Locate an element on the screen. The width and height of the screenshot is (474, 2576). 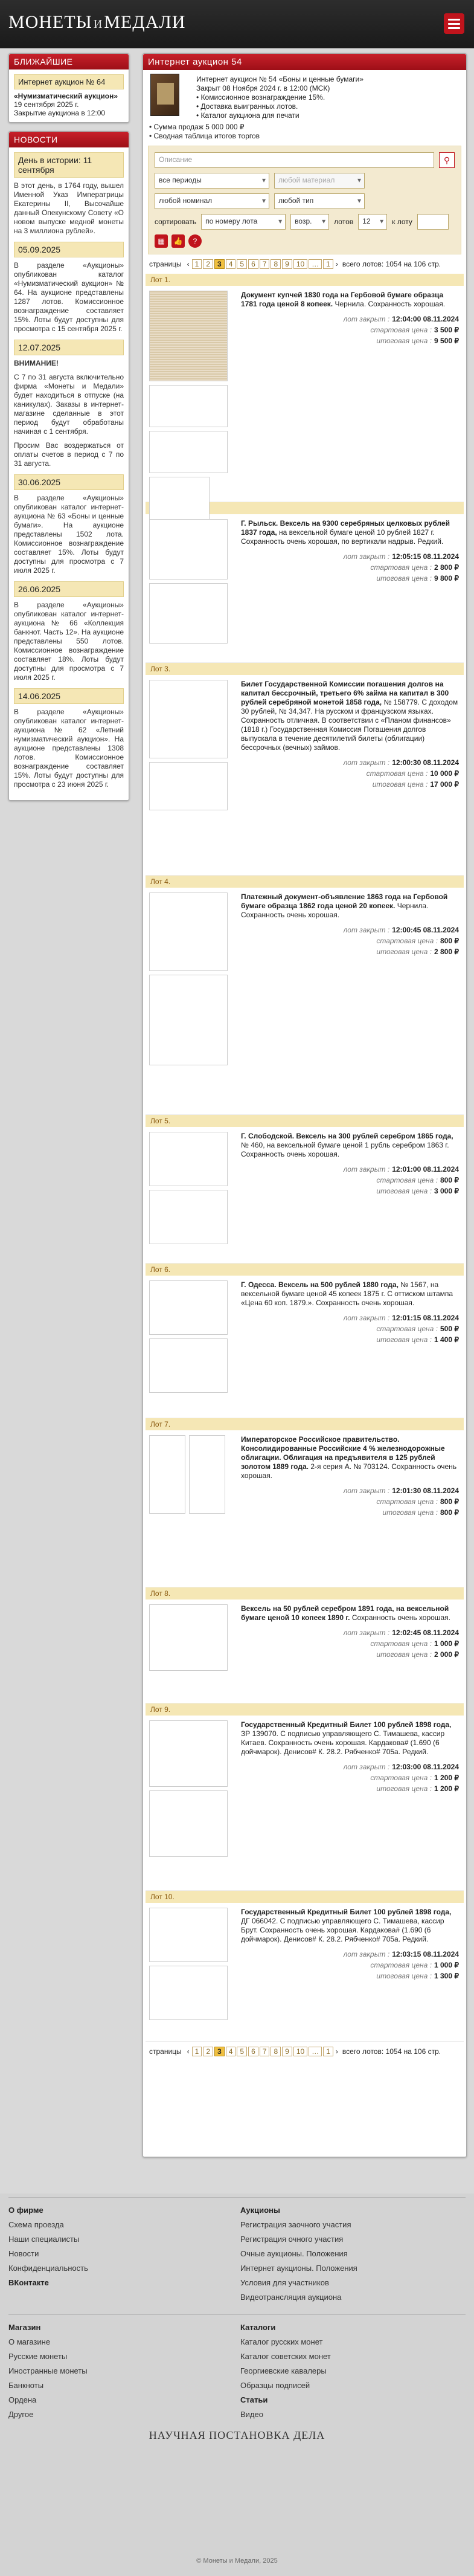
footer-link: Новости is located at coordinates (48, 2254).